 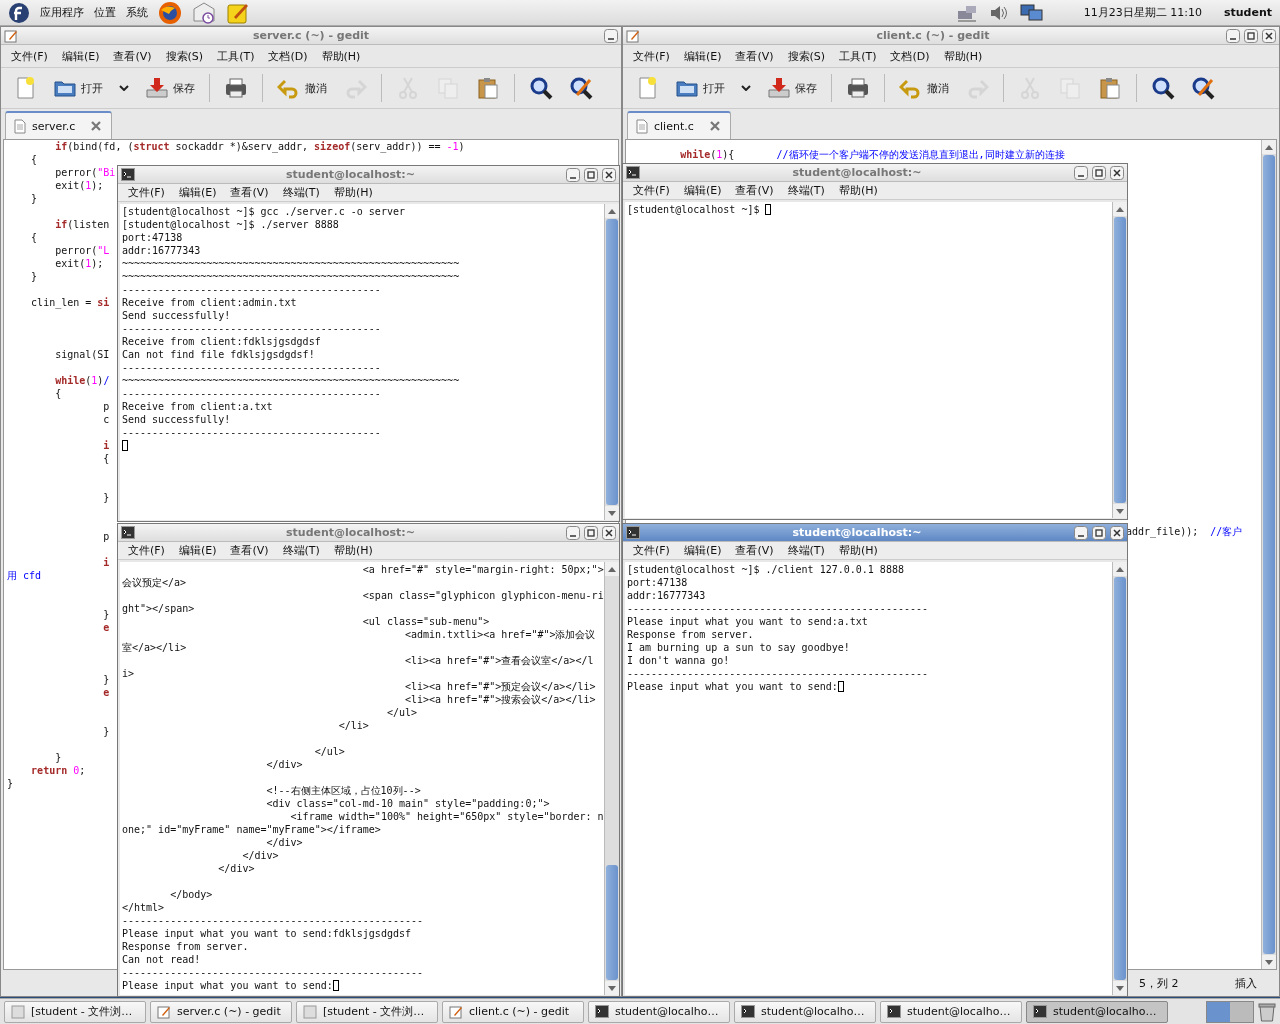 I want to click on document-tab: server.c, so click(x=59, y=125).